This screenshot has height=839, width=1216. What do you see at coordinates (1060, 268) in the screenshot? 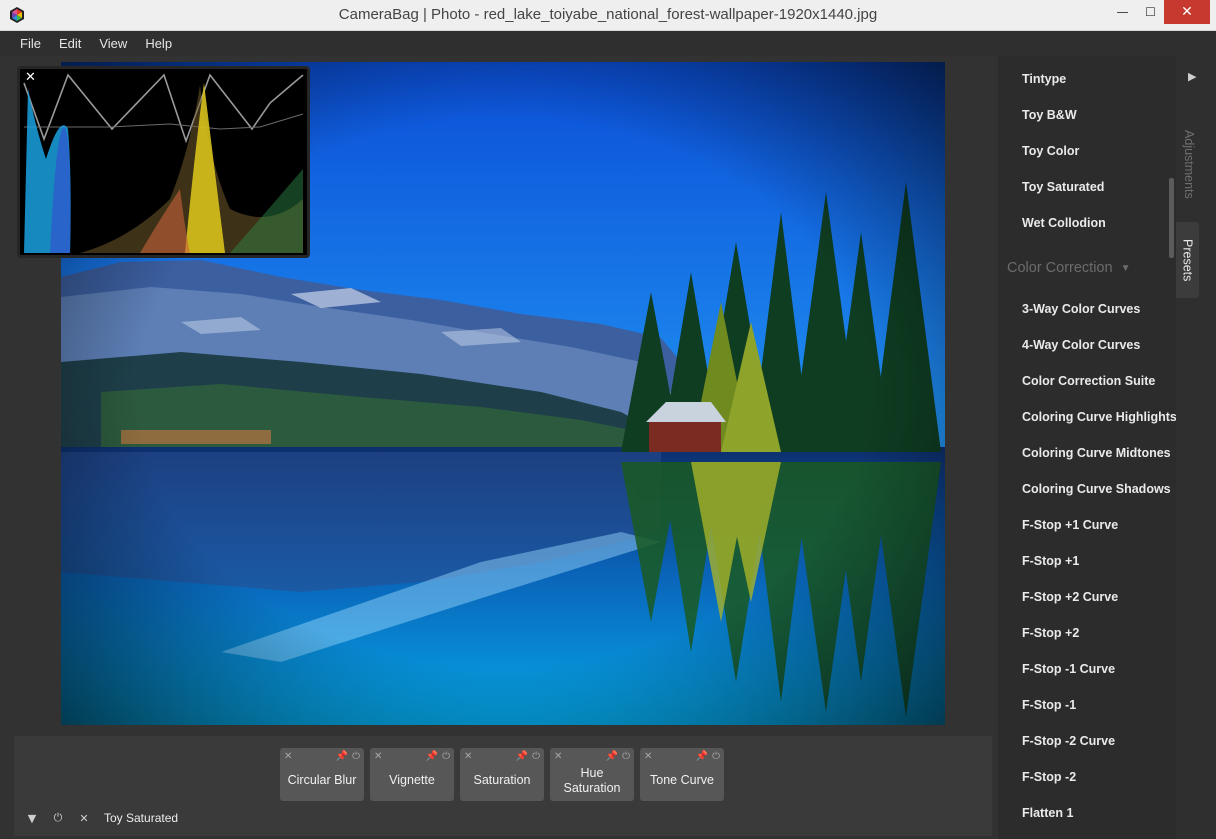
I see `section-title: Color Correction` at bounding box center [1060, 268].